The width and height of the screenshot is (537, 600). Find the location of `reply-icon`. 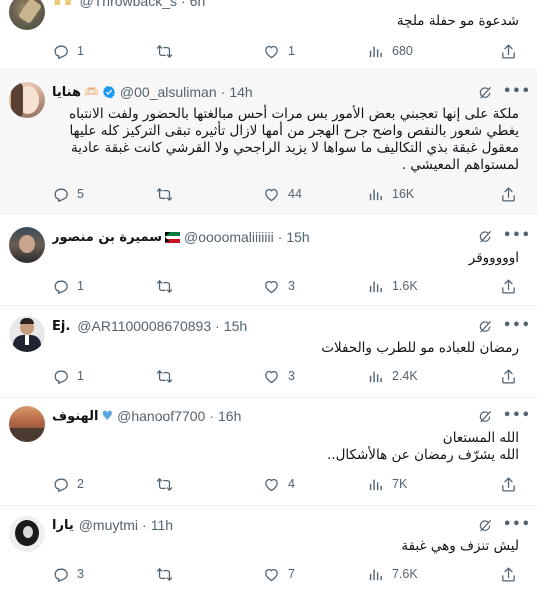

reply-icon is located at coordinates (60, 286).